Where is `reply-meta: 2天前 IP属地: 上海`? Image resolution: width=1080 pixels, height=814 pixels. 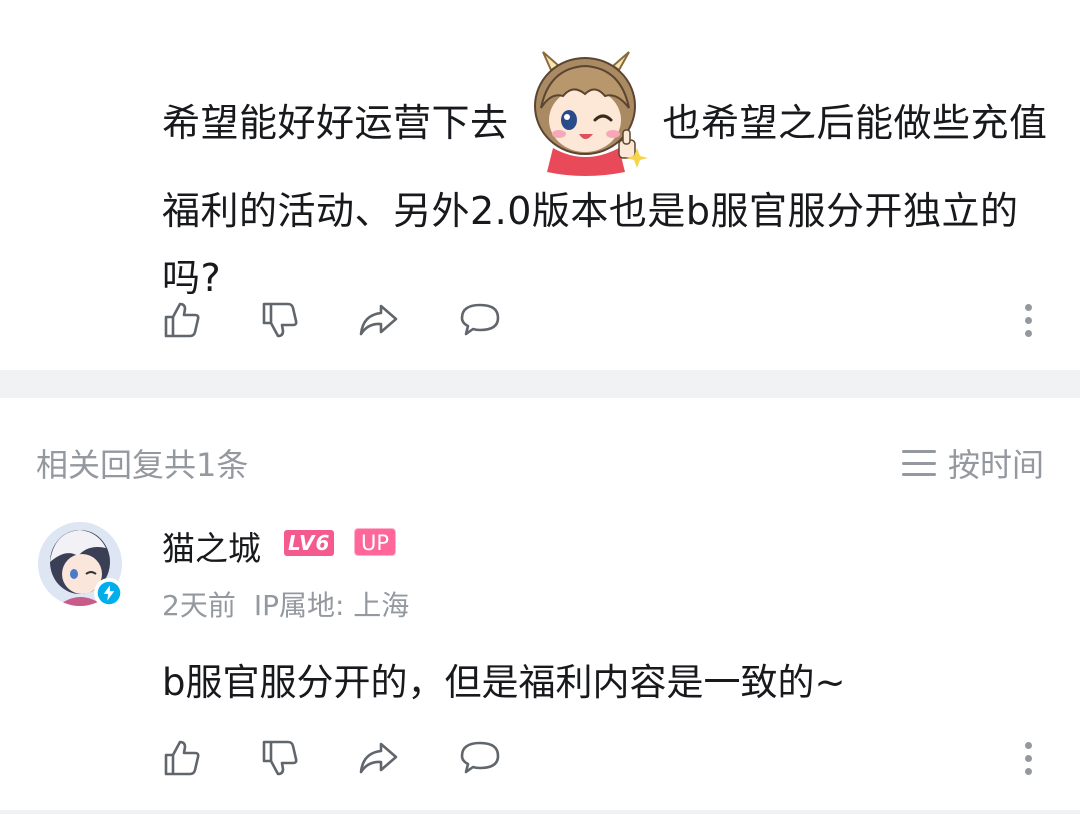 reply-meta: 2天前 IP属地: 上海 is located at coordinates (285, 604).